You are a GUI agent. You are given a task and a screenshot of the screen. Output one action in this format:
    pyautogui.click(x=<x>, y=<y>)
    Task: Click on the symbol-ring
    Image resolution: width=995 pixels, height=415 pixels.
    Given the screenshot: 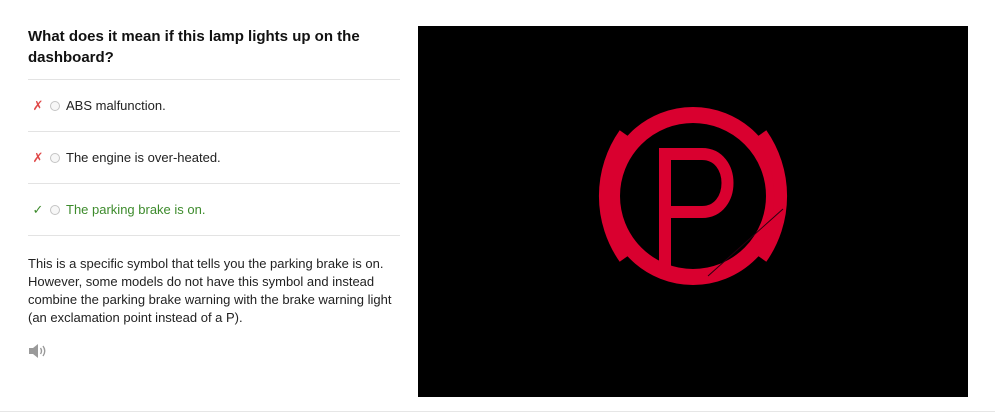 What is the action you would take?
    pyautogui.click(x=693, y=196)
    